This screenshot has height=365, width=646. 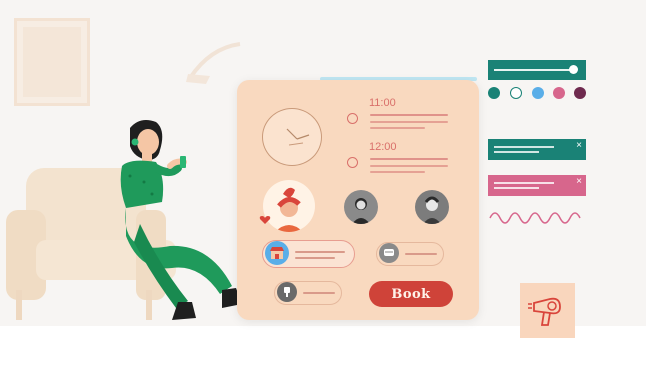 What do you see at coordinates (544, 311) in the screenshot?
I see `hair-dryer-icon` at bounding box center [544, 311].